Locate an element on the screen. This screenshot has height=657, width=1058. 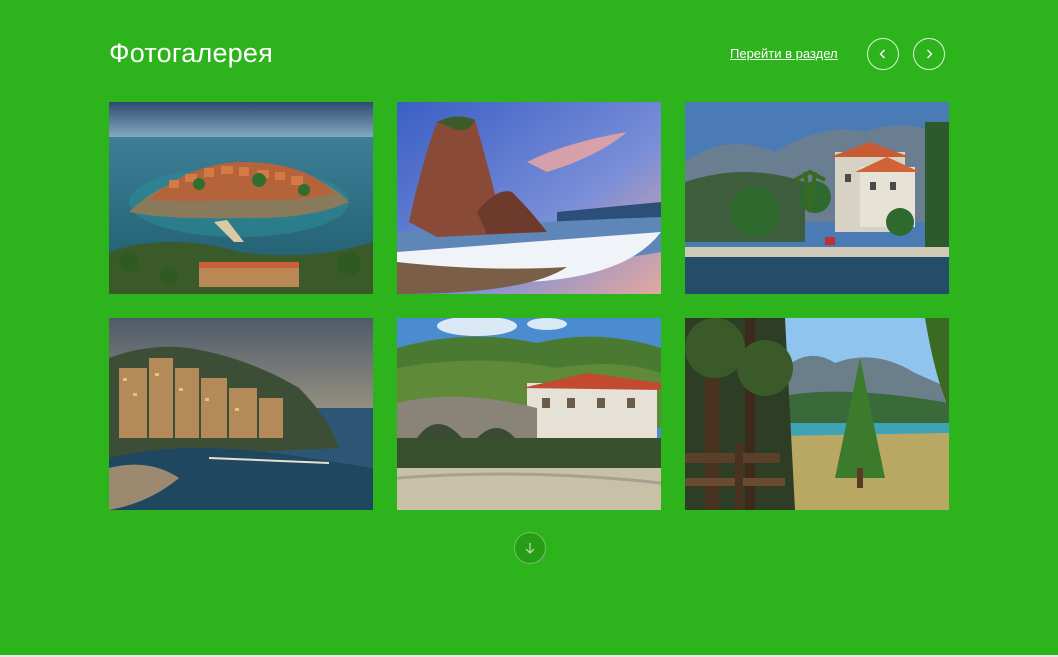
gallery-photo-mountain-lake is located at coordinates (817, 414).